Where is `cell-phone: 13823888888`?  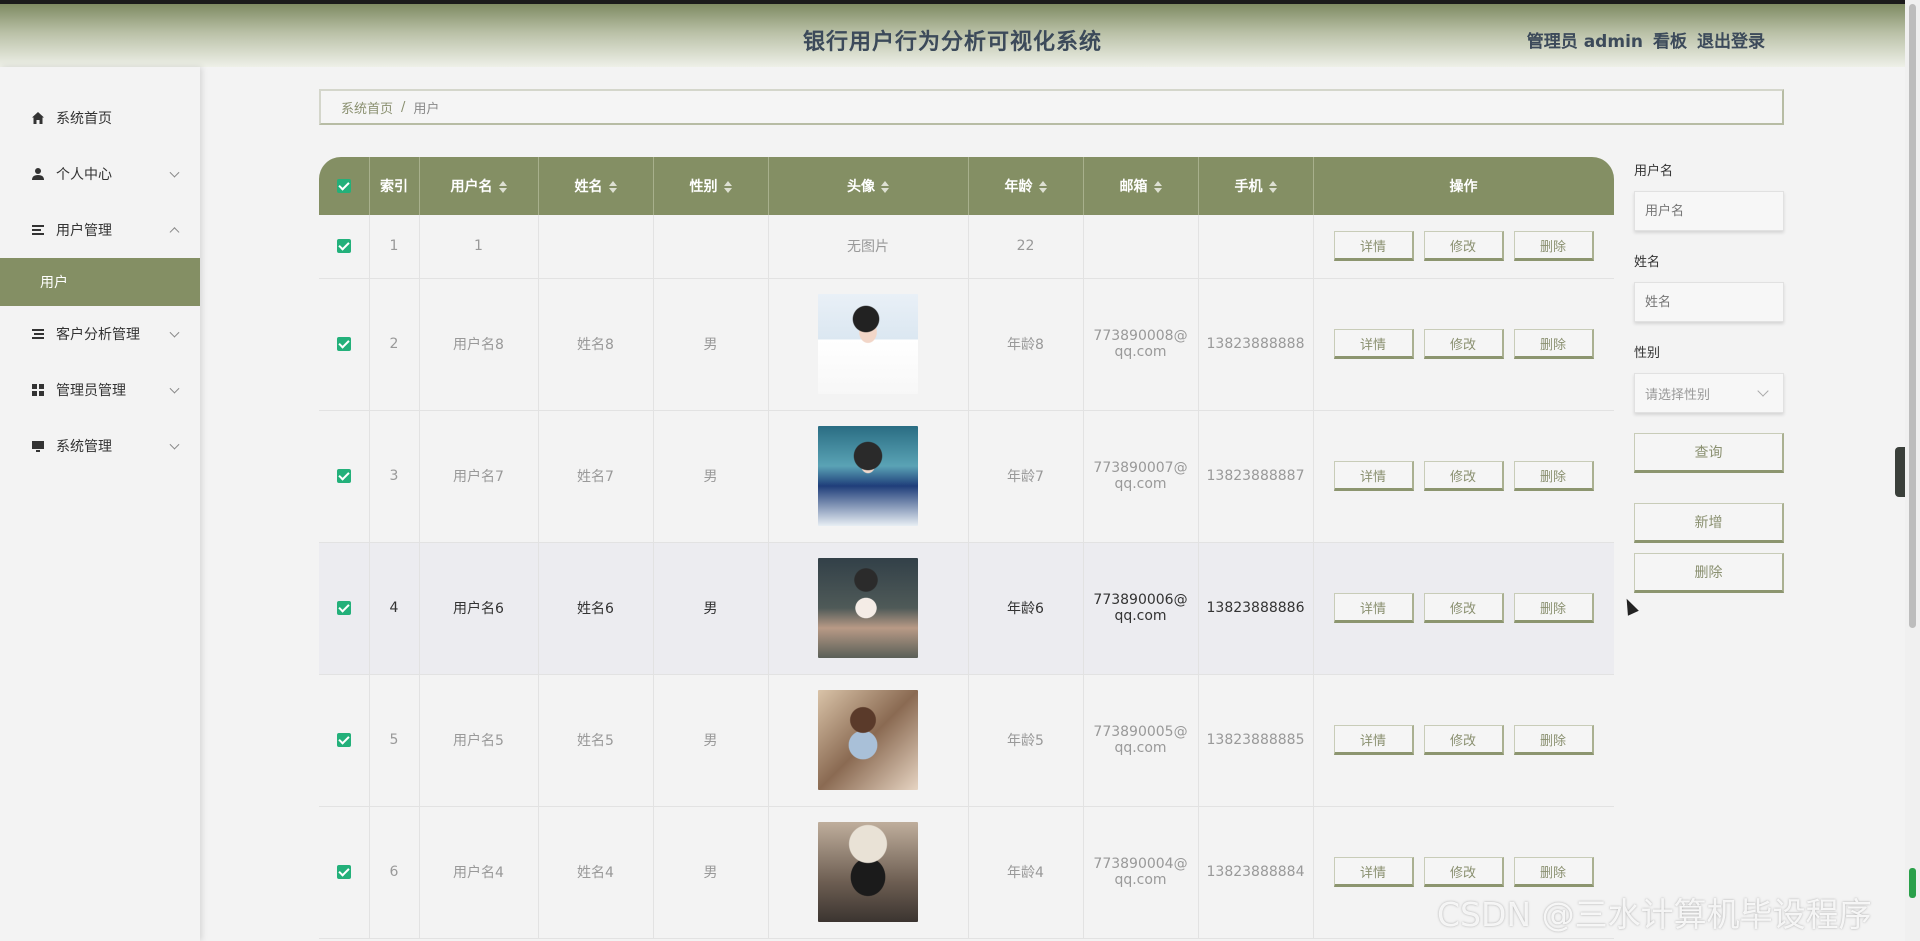 cell-phone: 13823888888 is located at coordinates (1256, 344).